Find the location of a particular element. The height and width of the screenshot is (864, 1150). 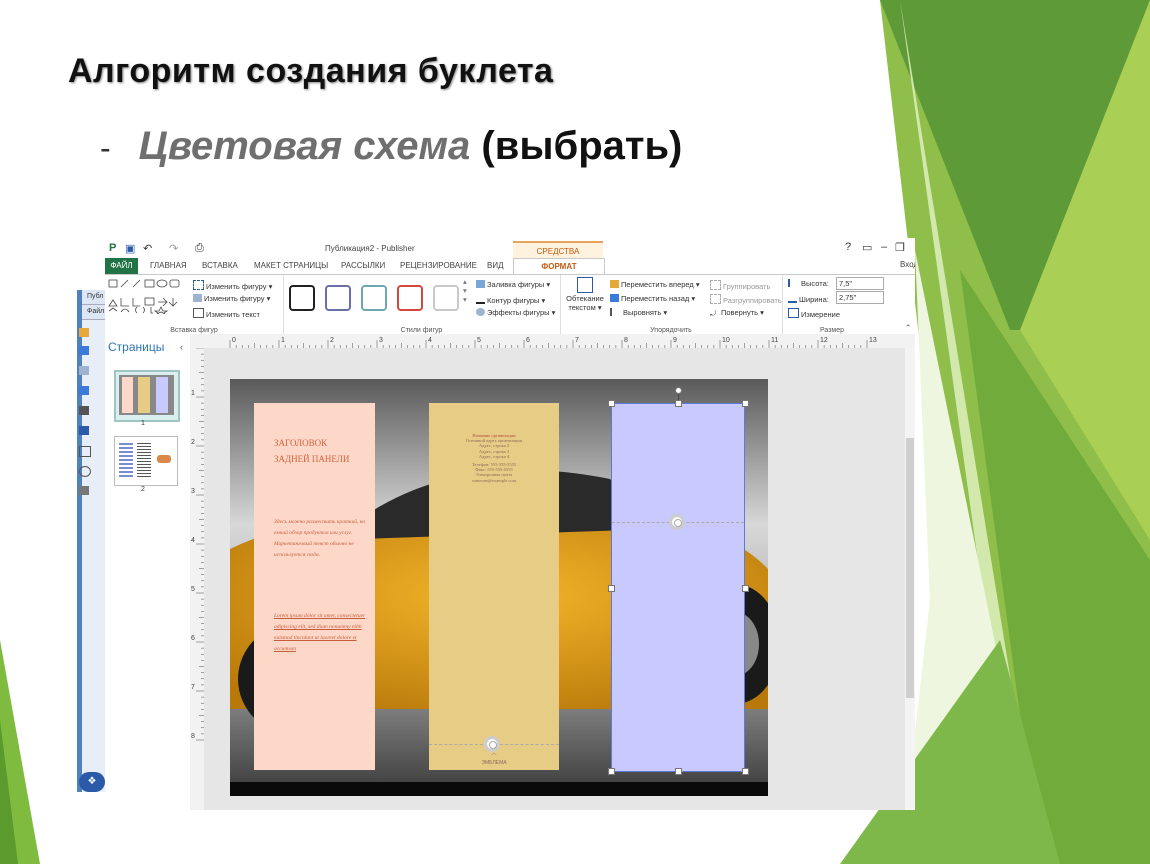

slide-subtitle: - Цветовая схема (выбрать) is located at coordinates (391, 146).